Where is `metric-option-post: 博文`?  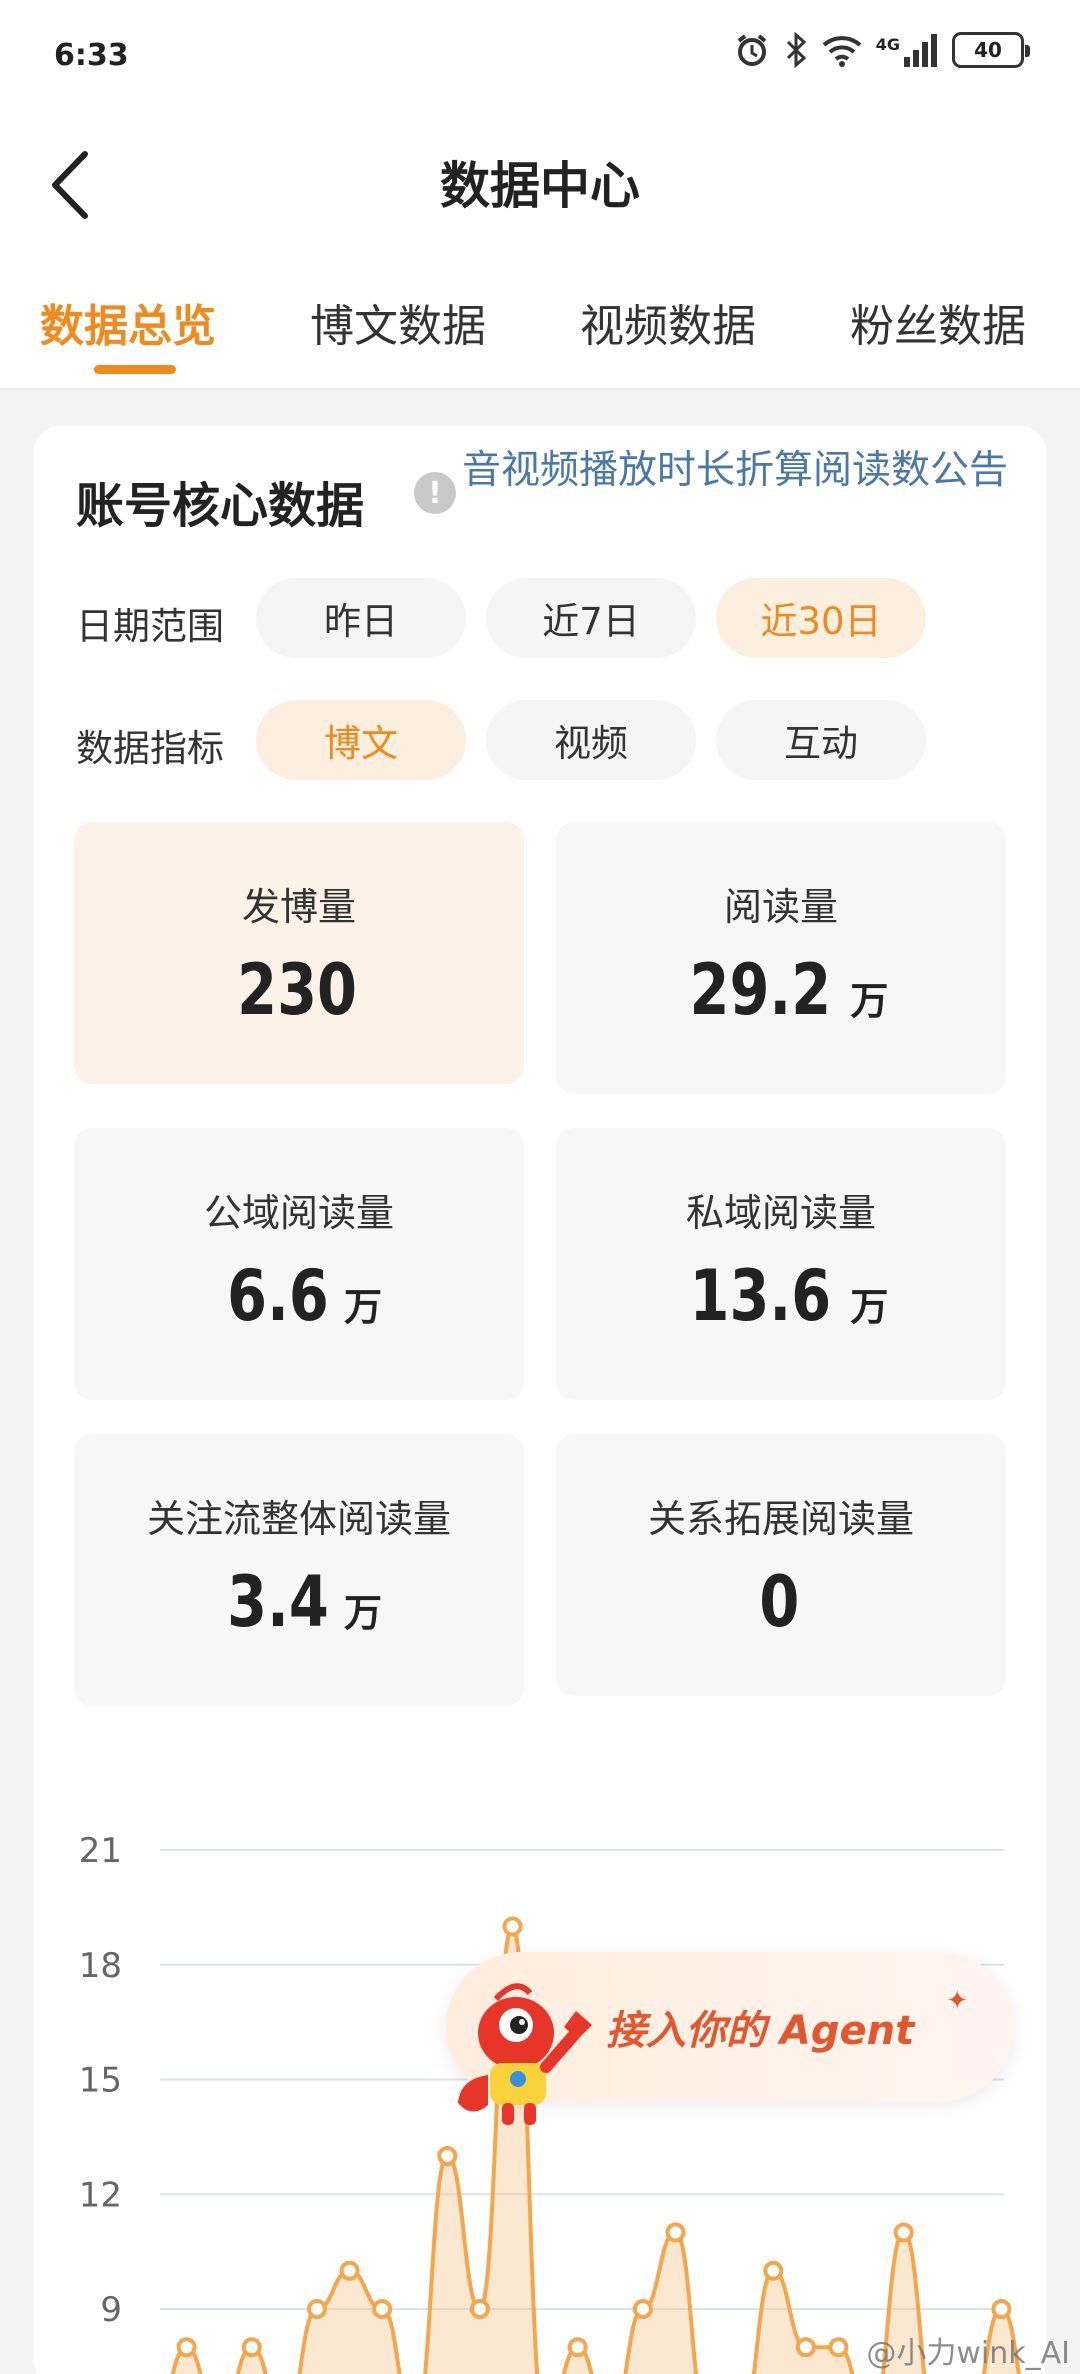 metric-option-post: 博文 is located at coordinates (361, 740).